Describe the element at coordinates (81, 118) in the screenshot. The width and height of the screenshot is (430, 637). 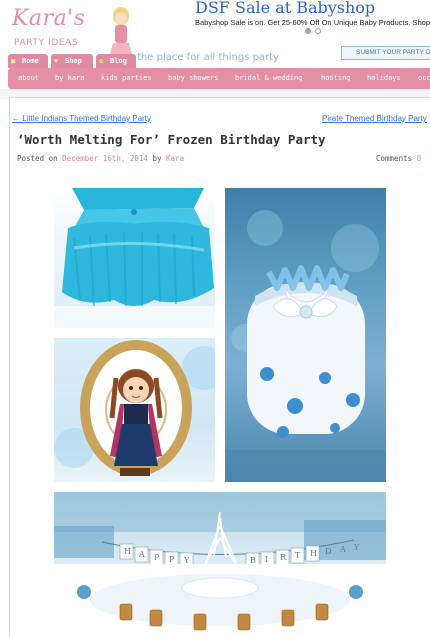
I see `previous-post-link: ← Little Indians Themed Birthday Party` at that location.